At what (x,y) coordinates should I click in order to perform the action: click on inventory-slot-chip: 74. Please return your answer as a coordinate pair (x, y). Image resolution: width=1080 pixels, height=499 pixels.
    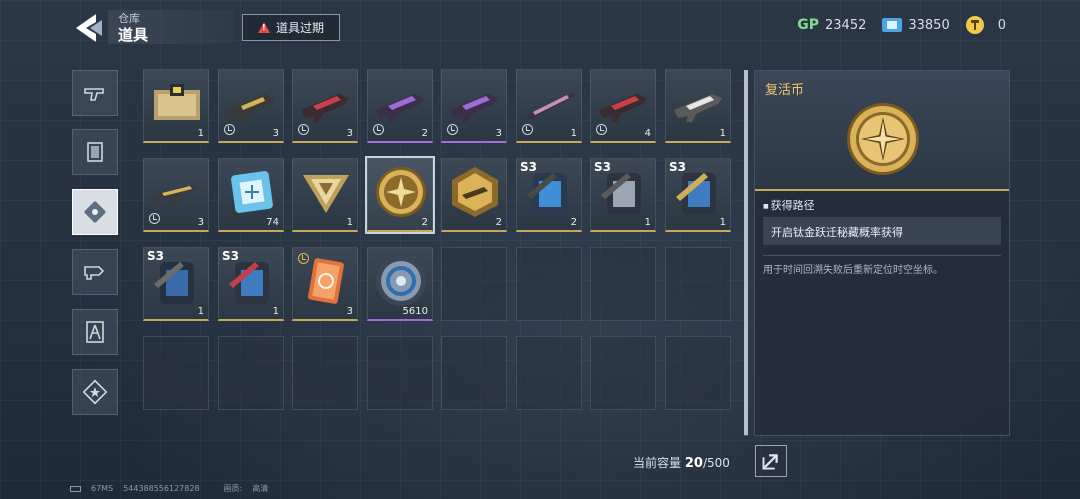
    Looking at the image, I should click on (251, 195).